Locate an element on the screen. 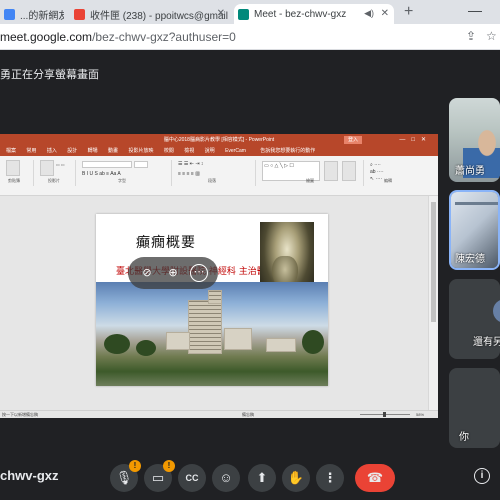 This screenshot has width=500, height=500. tell-me-search: 告訴我您想要執行的動作 is located at coordinates (287, 151).